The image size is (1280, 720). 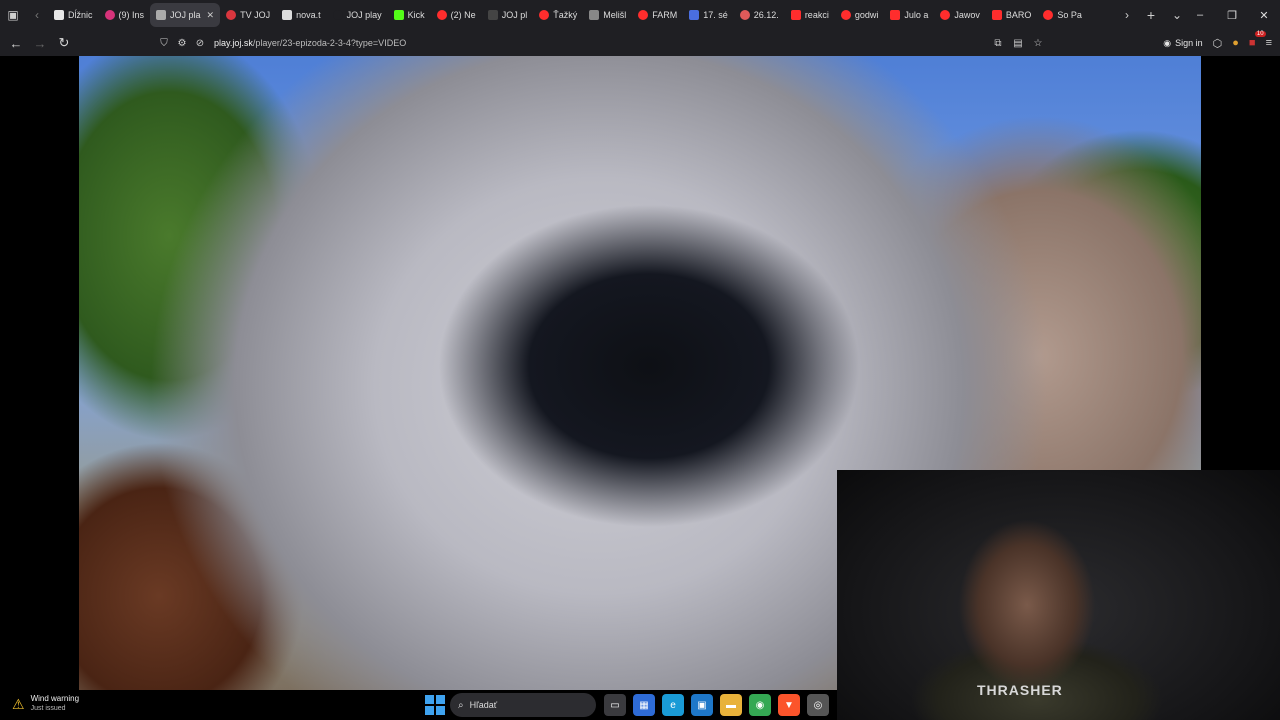 What do you see at coordinates (409, 15) in the screenshot?
I see `browser-tab: Kick` at bounding box center [409, 15].